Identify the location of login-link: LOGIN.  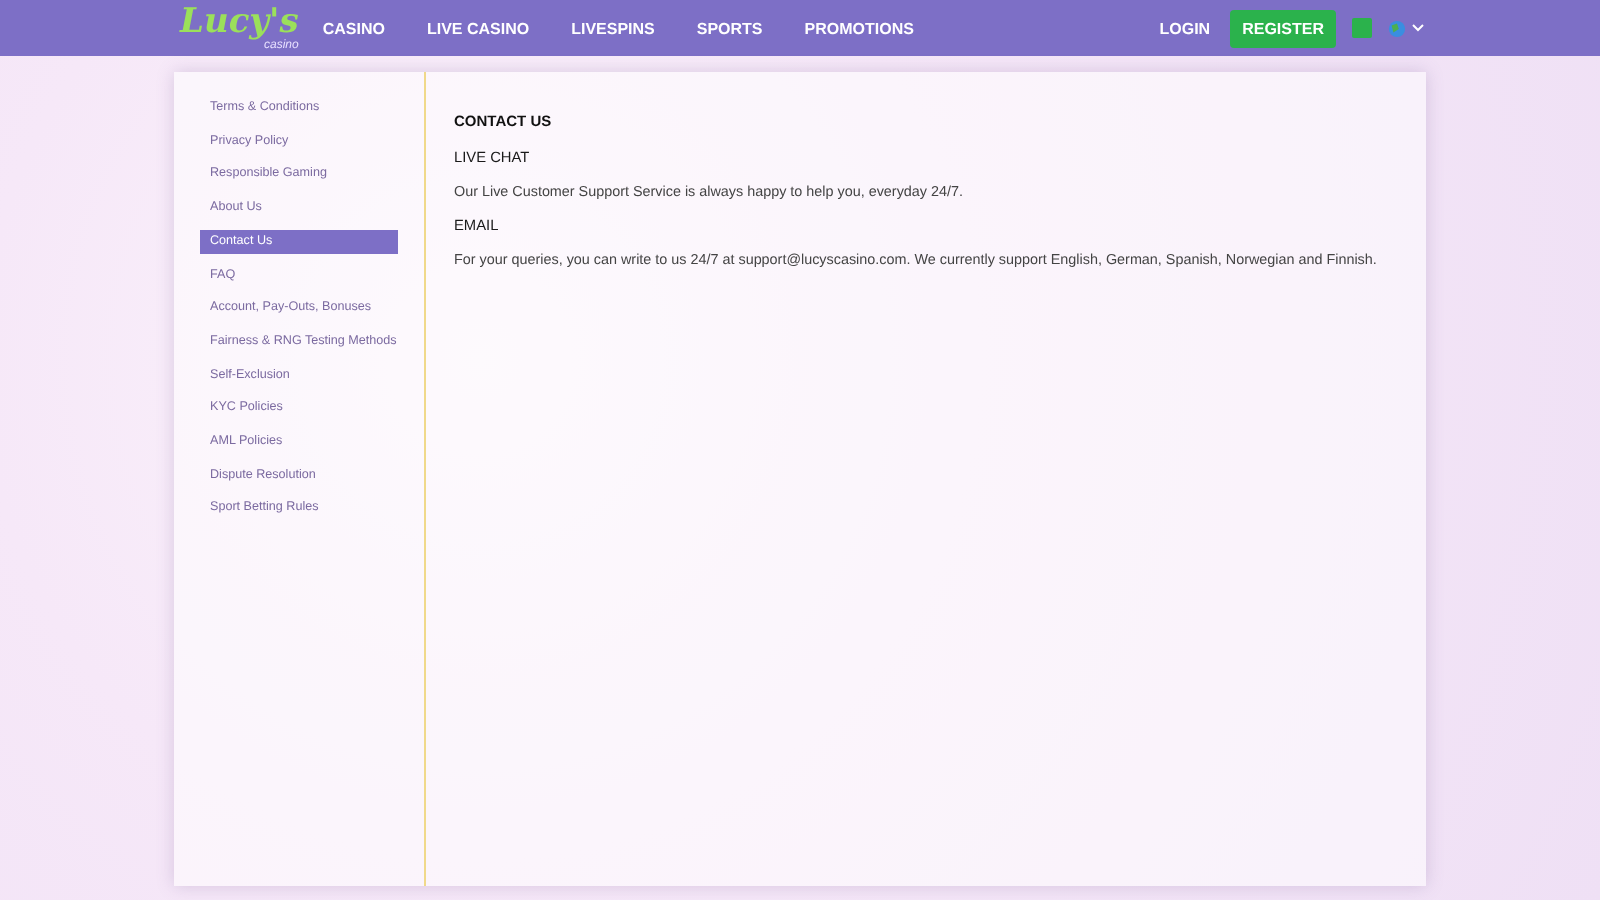
(1185, 28).